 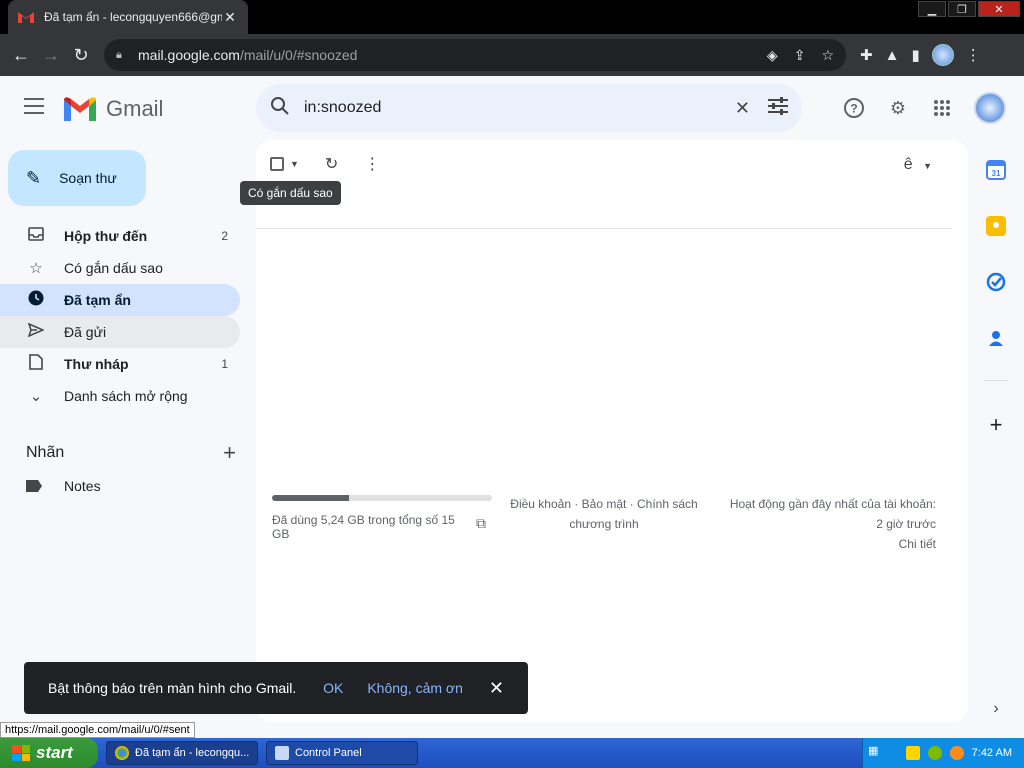 I want to click on snackbar-close-icon: ✕, so click(x=496, y=688).